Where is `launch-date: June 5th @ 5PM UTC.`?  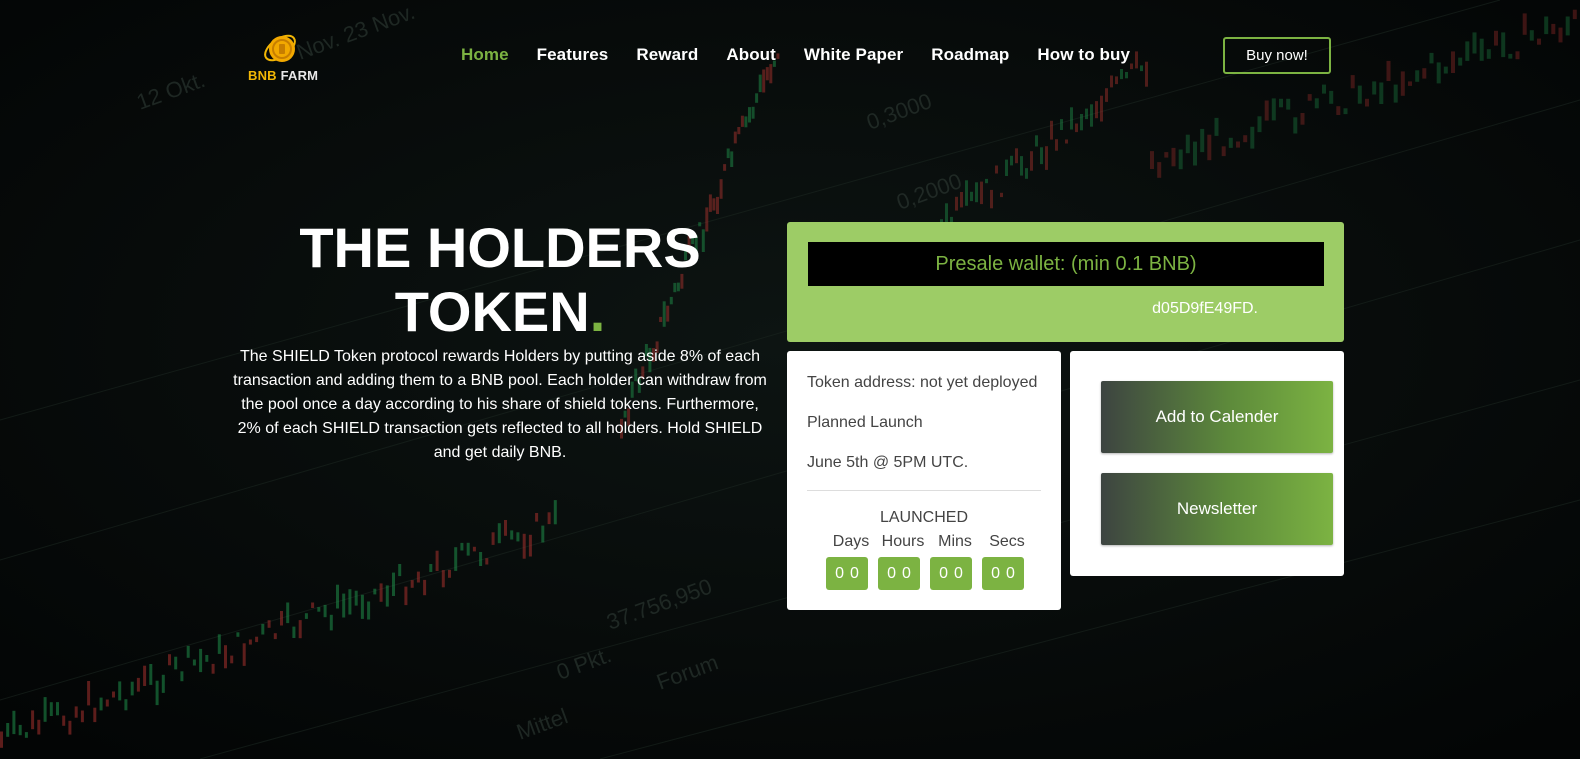
launch-date: June 5th @ 5PM UTC. is located at coordinates (888, 462).